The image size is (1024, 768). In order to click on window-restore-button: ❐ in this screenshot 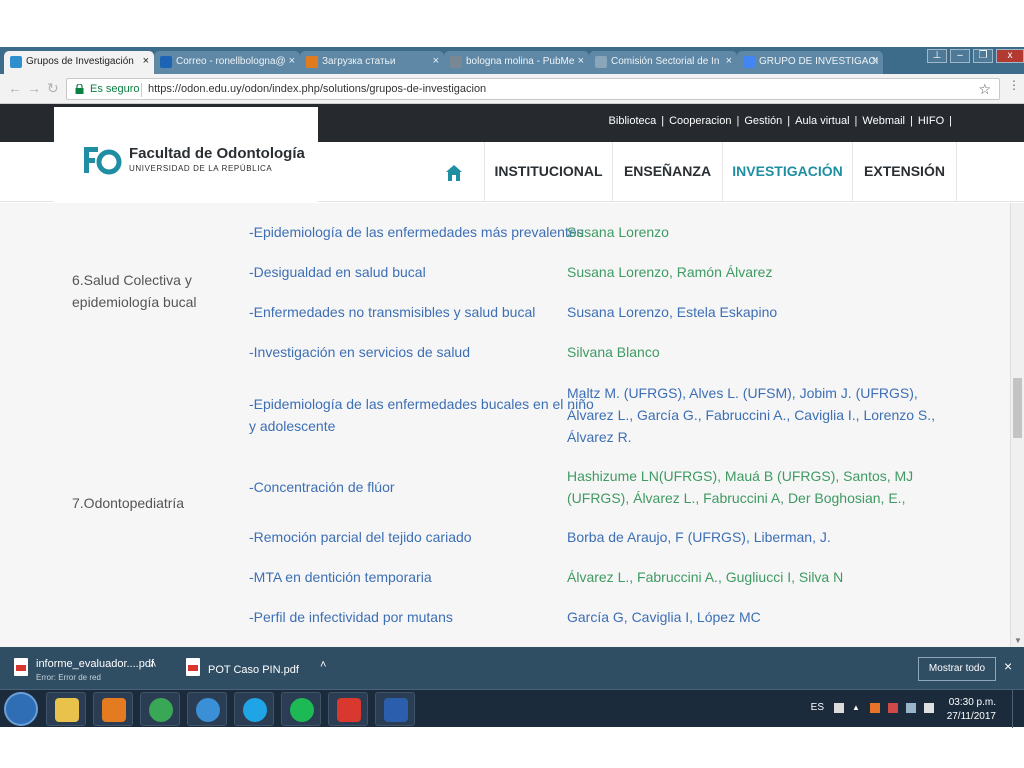, I will do `click(983, 56)`.